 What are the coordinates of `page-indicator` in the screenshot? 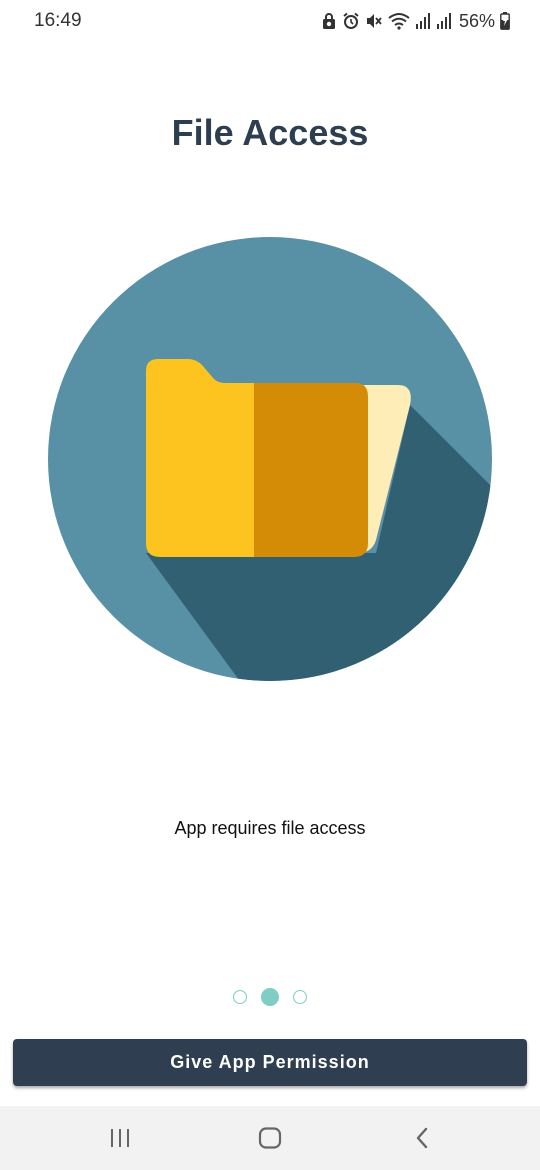 It's located at (270, 997).